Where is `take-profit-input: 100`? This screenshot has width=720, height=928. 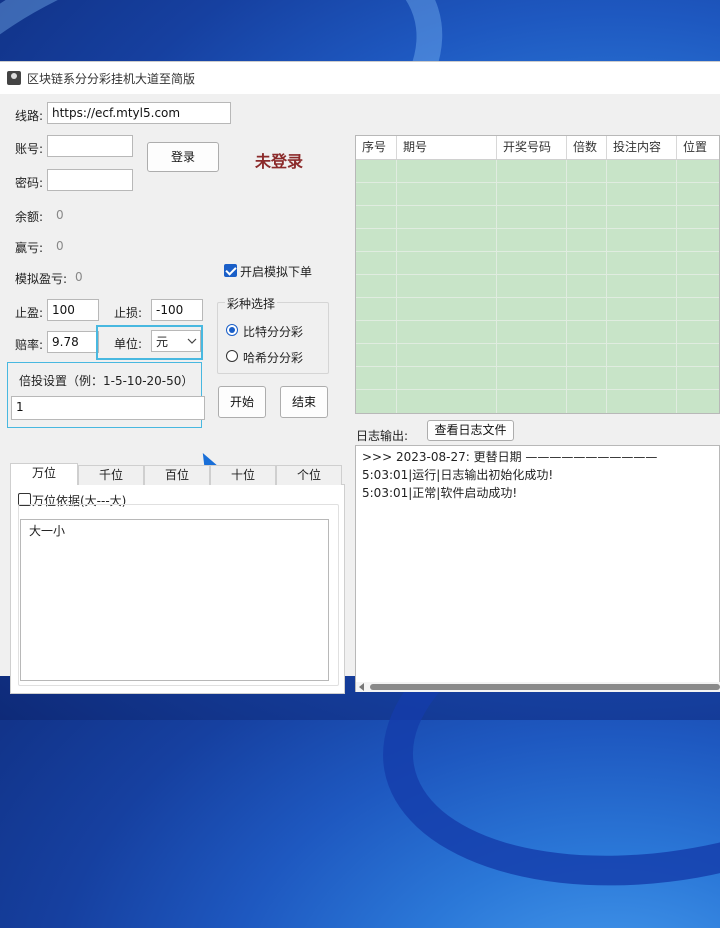
take-profit-input: 100 is located at coordinates (73, 310).